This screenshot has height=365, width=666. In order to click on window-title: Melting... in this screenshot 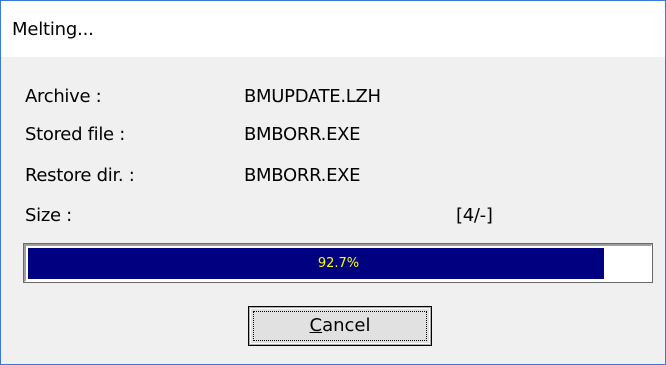, I will do `click(53, 29)`.